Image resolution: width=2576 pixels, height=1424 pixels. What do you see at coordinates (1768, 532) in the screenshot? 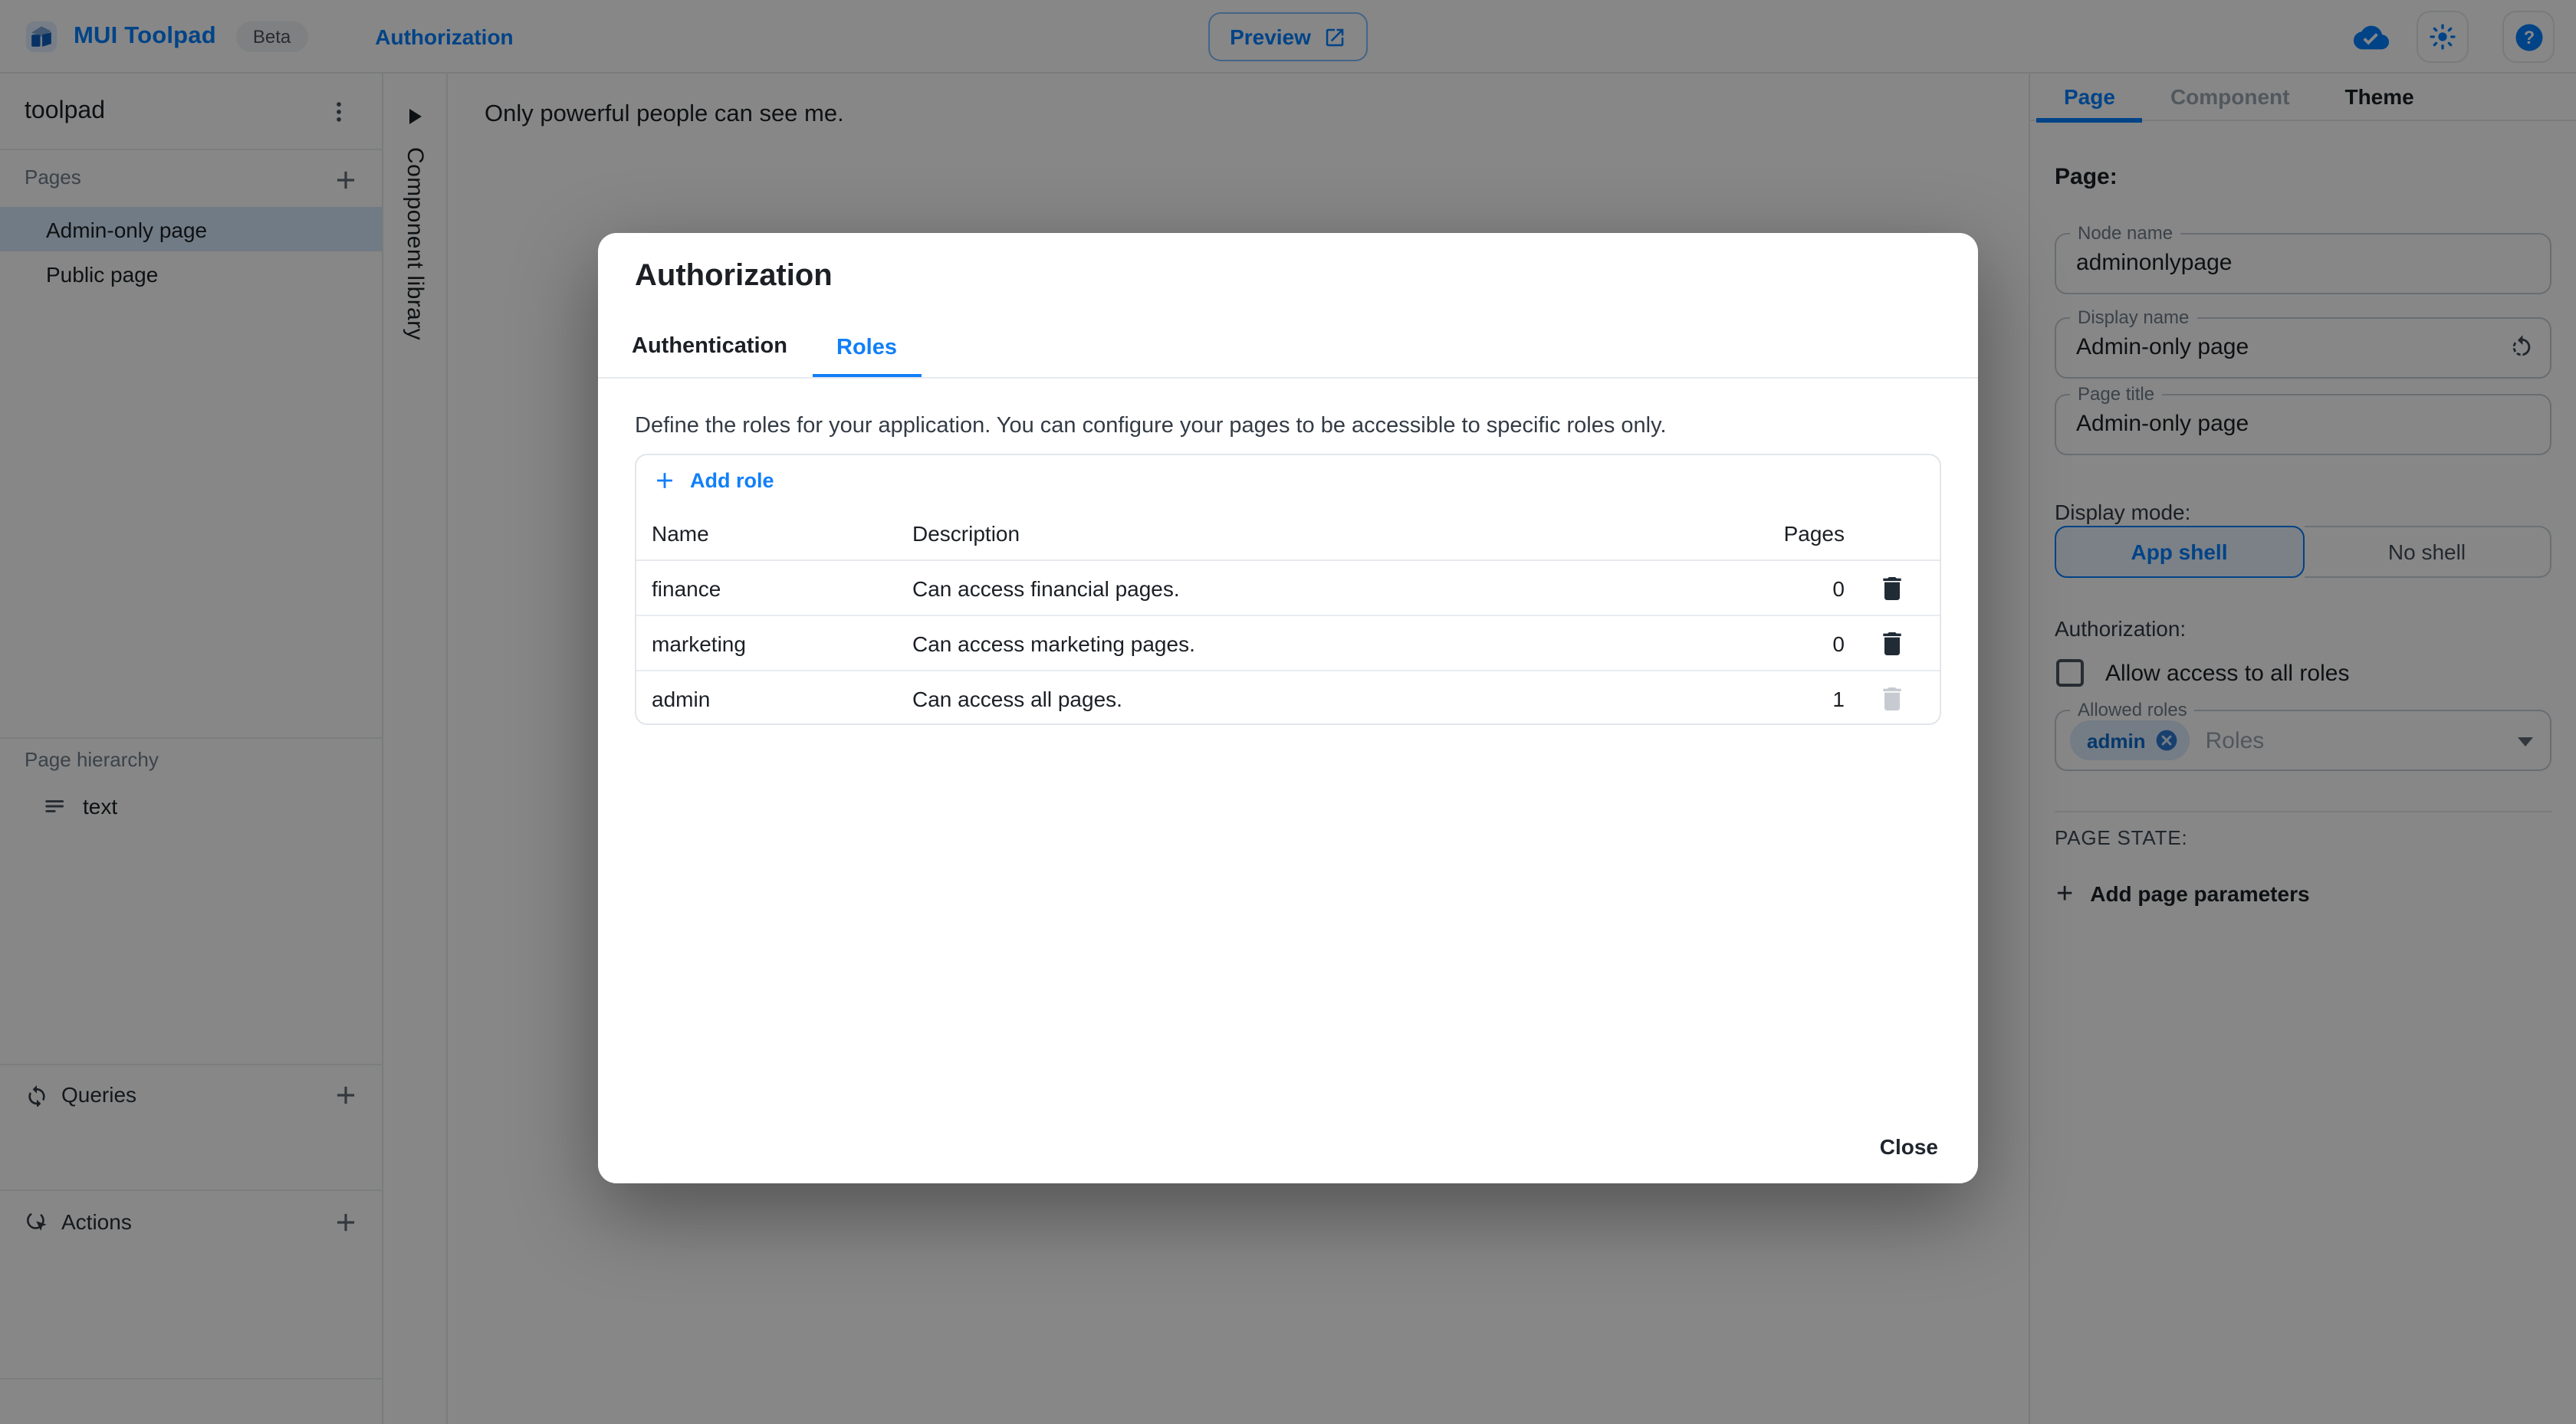
I see `column-header-pages: Pages` at bounding box center [1768, 532].